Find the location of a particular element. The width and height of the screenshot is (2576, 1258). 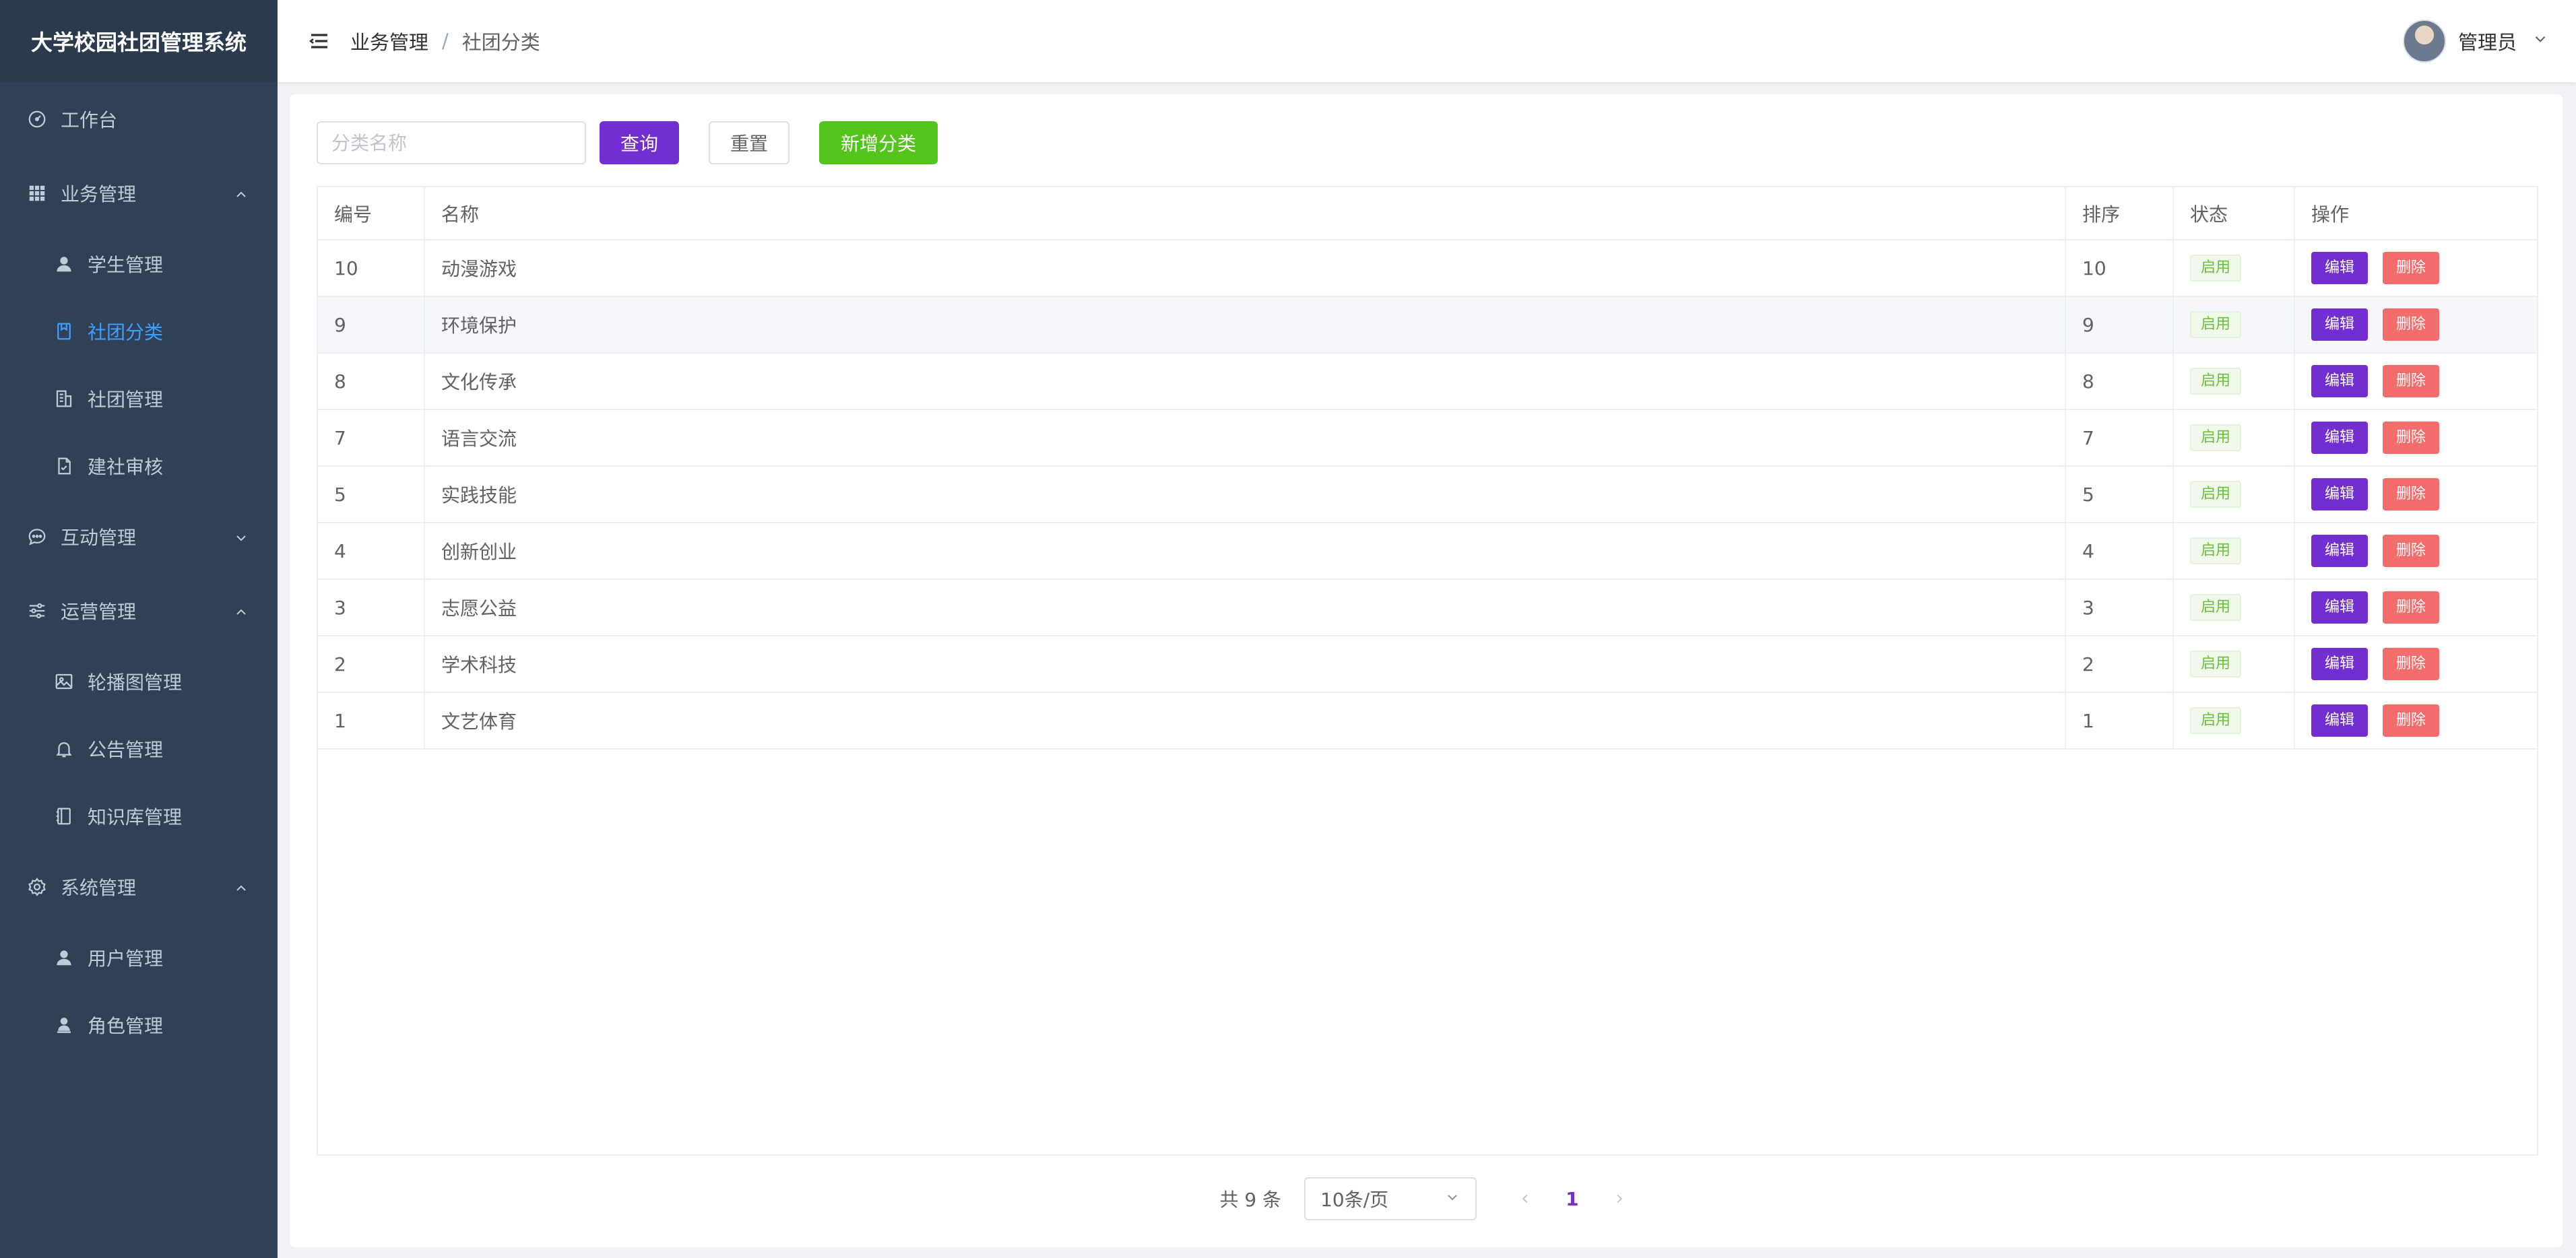

sidebar-item-roles: 角色管理 is located at coordinates (139, 1025).